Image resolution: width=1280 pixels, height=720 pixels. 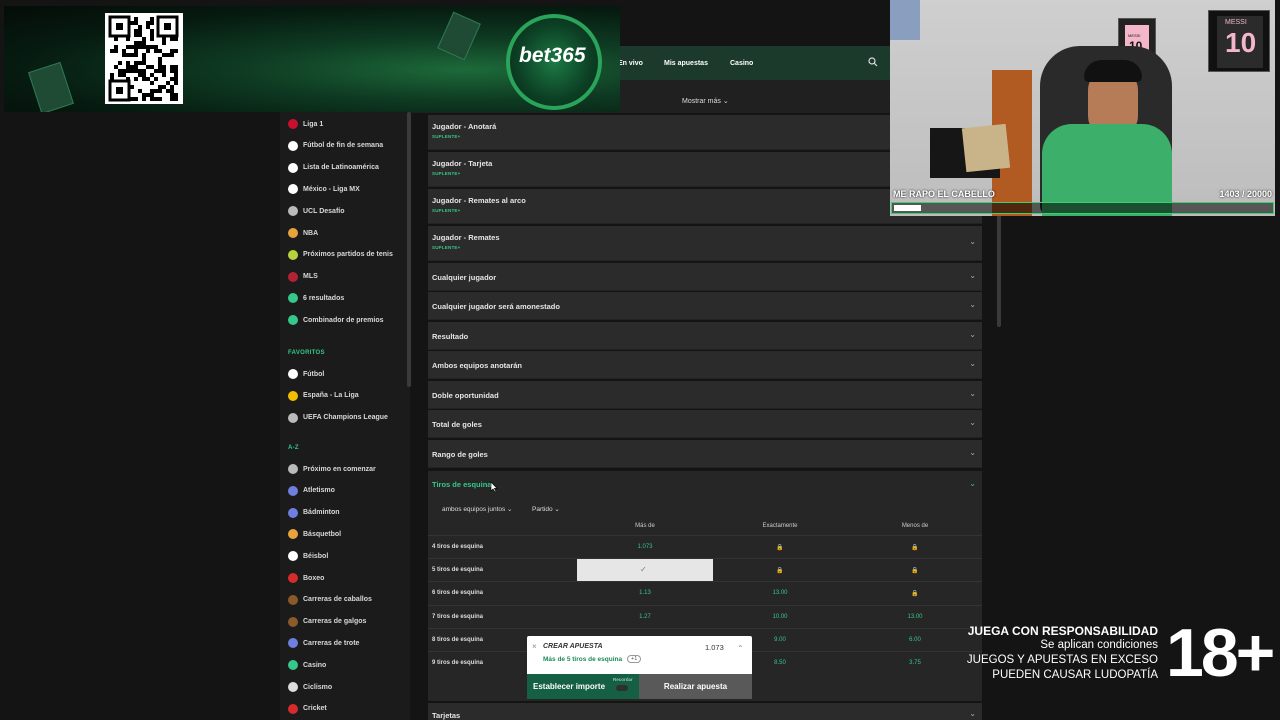 I want to click on sidebar-item: Carreras de caballos, so click(x=330, y=600).